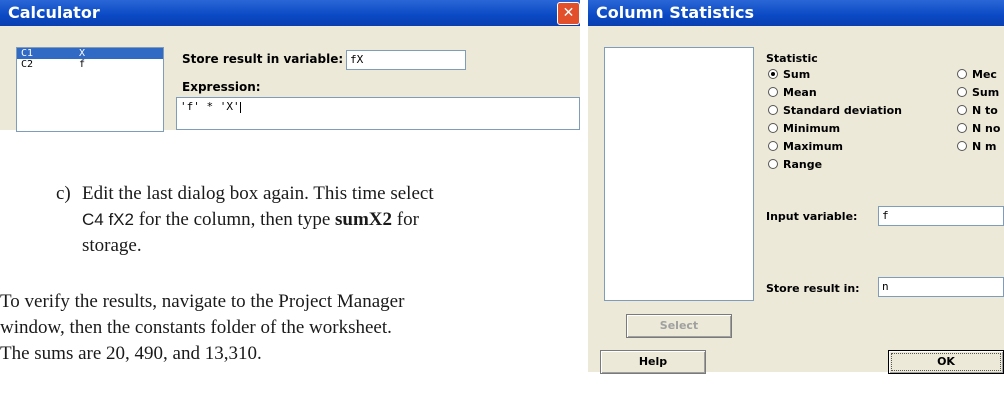 Image resolution: width=1004 pixels, height=394 pixels. I want to click on help-button: Help, so click(653, 362).